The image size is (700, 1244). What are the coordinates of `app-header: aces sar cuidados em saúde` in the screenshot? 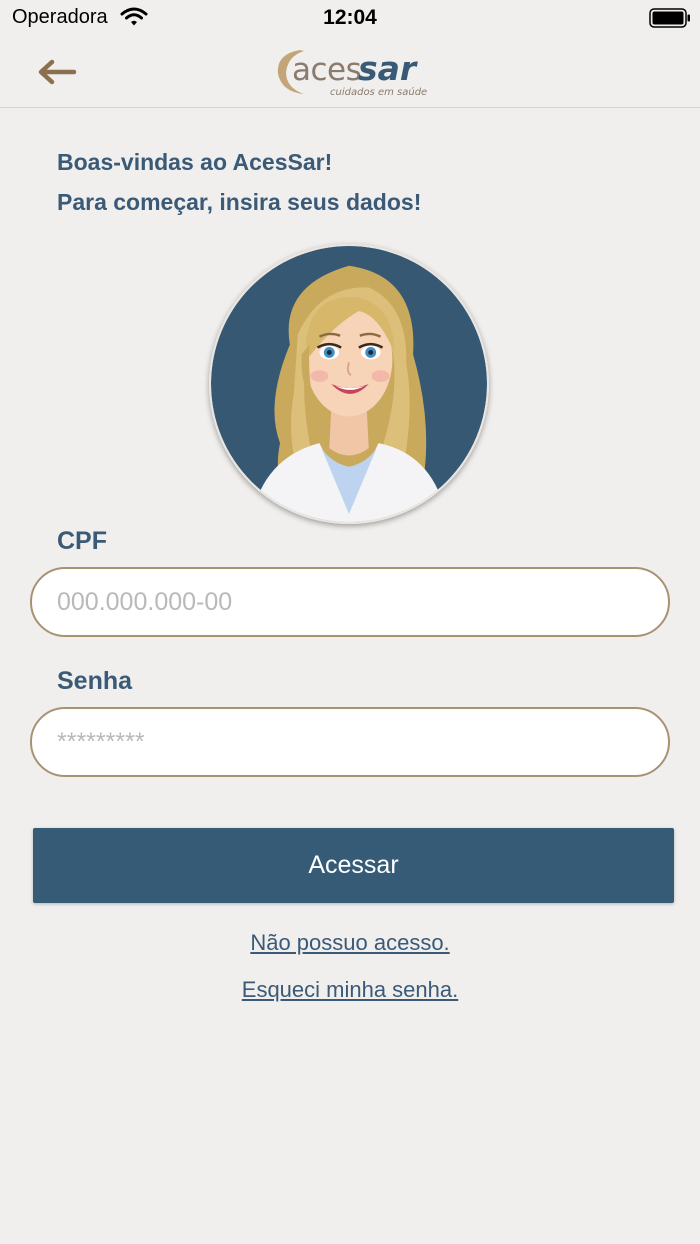 It's located at (350, 72).